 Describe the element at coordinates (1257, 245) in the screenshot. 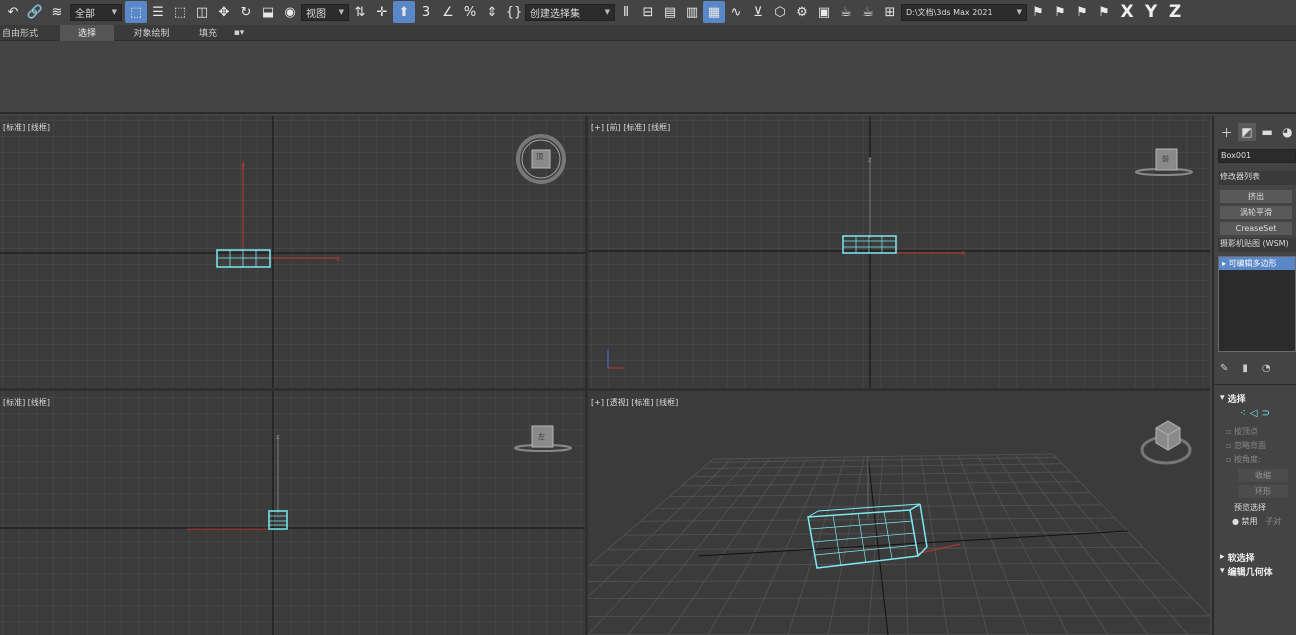

I see `camera-map-wsm-label: 摄影机贴图 (WSM)` at that location.